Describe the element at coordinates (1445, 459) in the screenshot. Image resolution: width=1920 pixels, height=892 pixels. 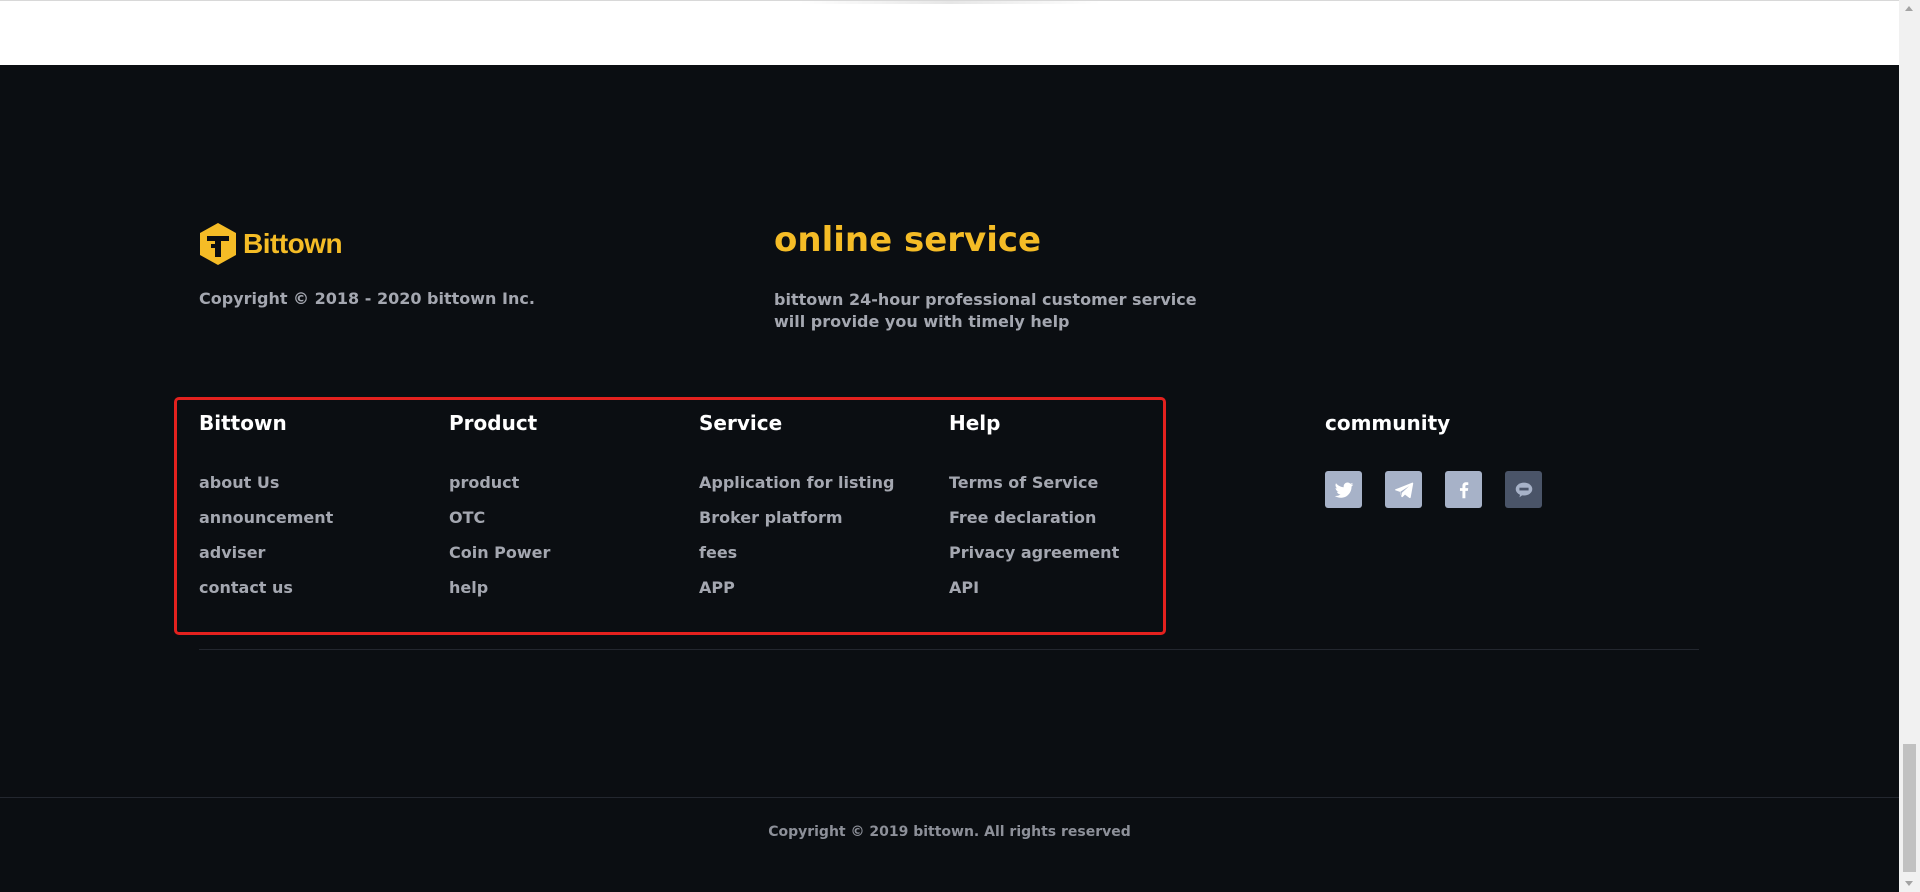
I see `community-section: community` at that location.